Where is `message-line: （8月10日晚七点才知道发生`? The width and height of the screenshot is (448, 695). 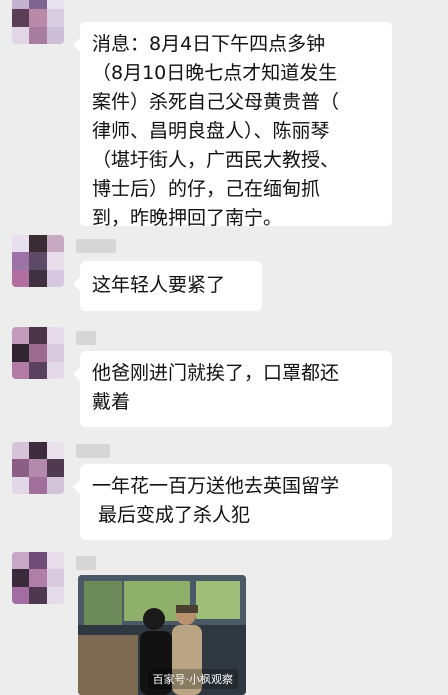 message-line: （8月10日晚七点才知道发生 is located at coordinates (215, 73).